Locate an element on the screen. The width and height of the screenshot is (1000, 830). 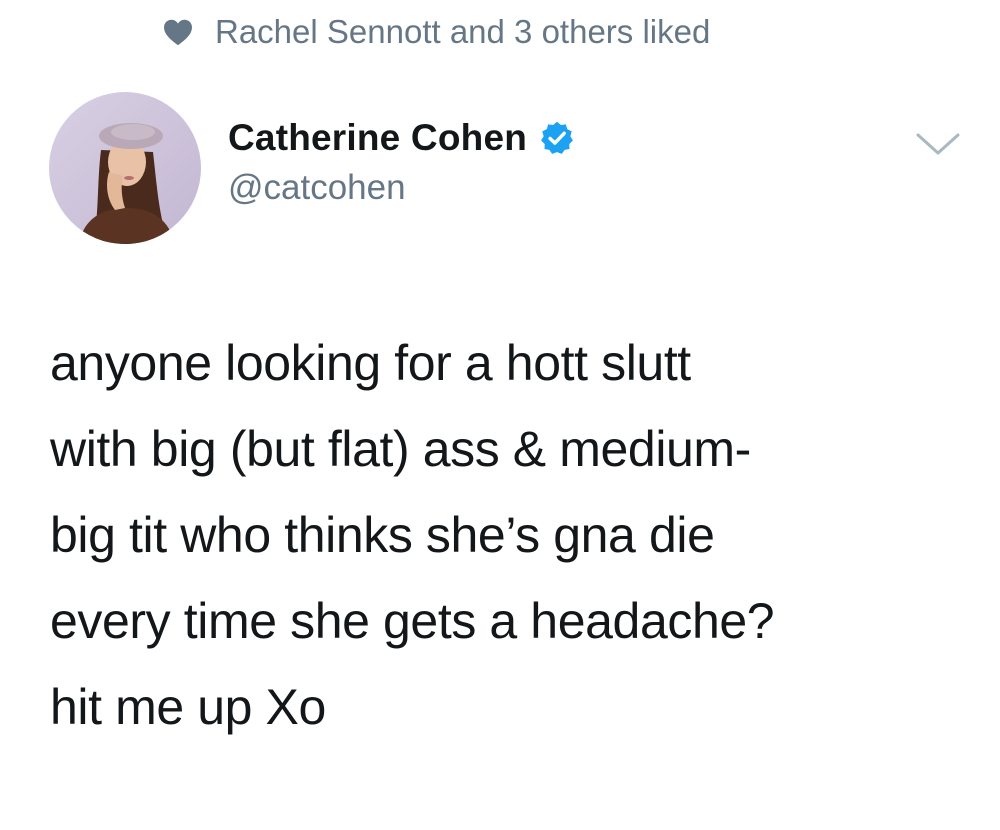
author-handle: @catcohen is located at coordinates (317, 188).